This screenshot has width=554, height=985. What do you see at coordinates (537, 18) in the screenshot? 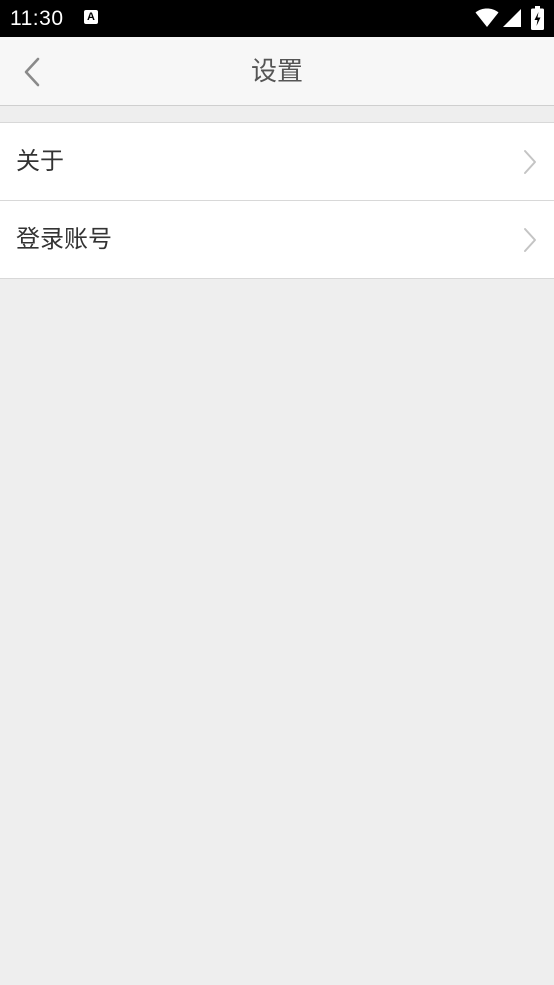
I see `battery-charging-icon` at bounding box center [537, 18].